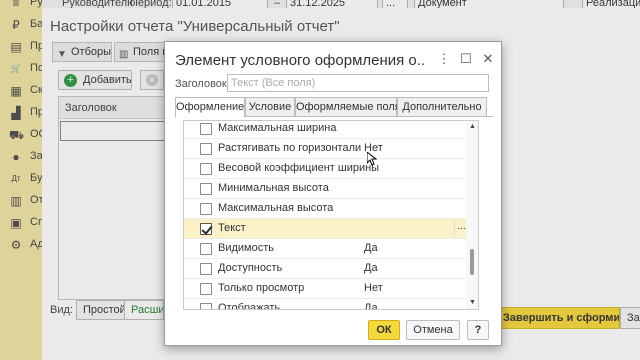  Describe the element at coordinates (444, 59) in the screenshot. I see `more-menu-icon: ⋮` at that location.